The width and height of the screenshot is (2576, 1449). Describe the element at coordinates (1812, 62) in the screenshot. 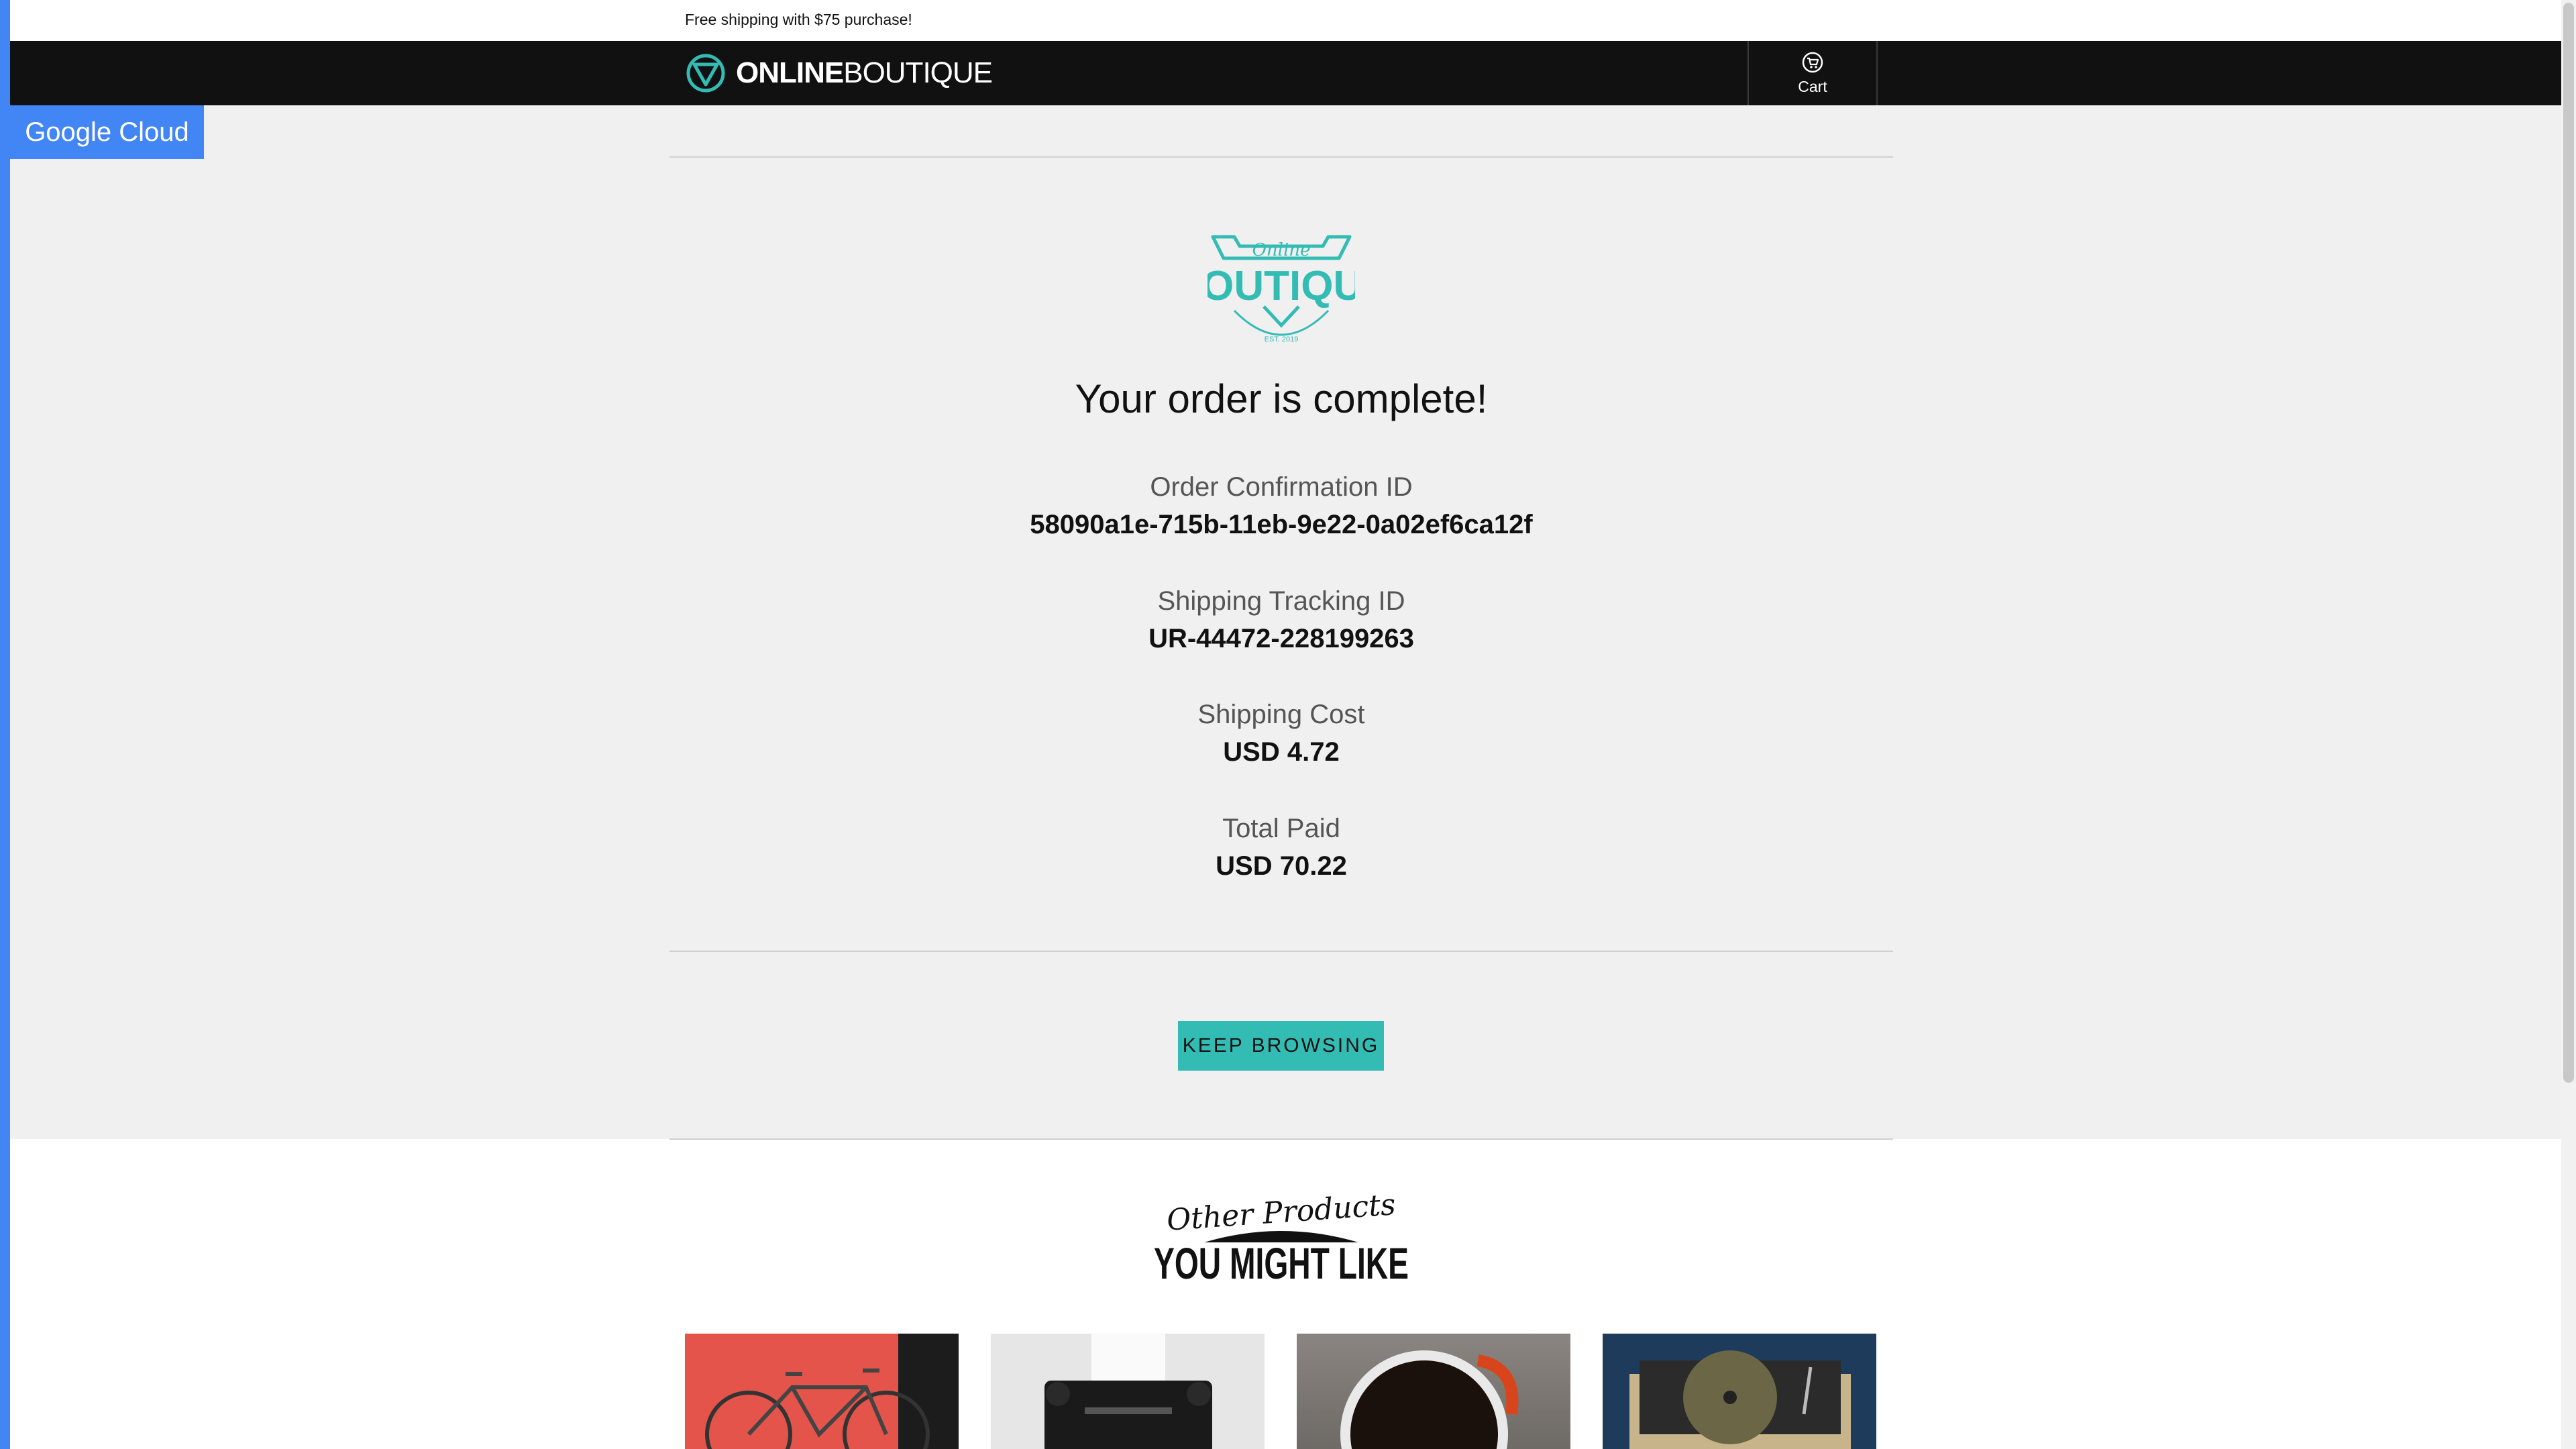

I see `cart-icon` at that location.